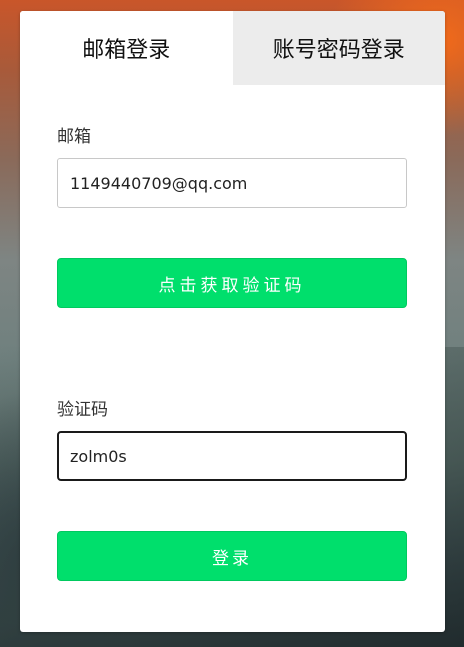  What do you see at coordinates (232, 556) in the screenshot?
I see `login-button: 登录` at bounding box center [232, 556].